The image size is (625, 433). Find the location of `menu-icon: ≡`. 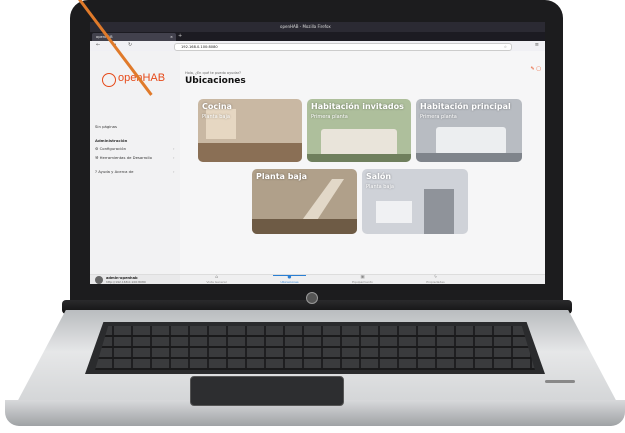

menu-icon: ≡ is located at coordinates (537, 45).